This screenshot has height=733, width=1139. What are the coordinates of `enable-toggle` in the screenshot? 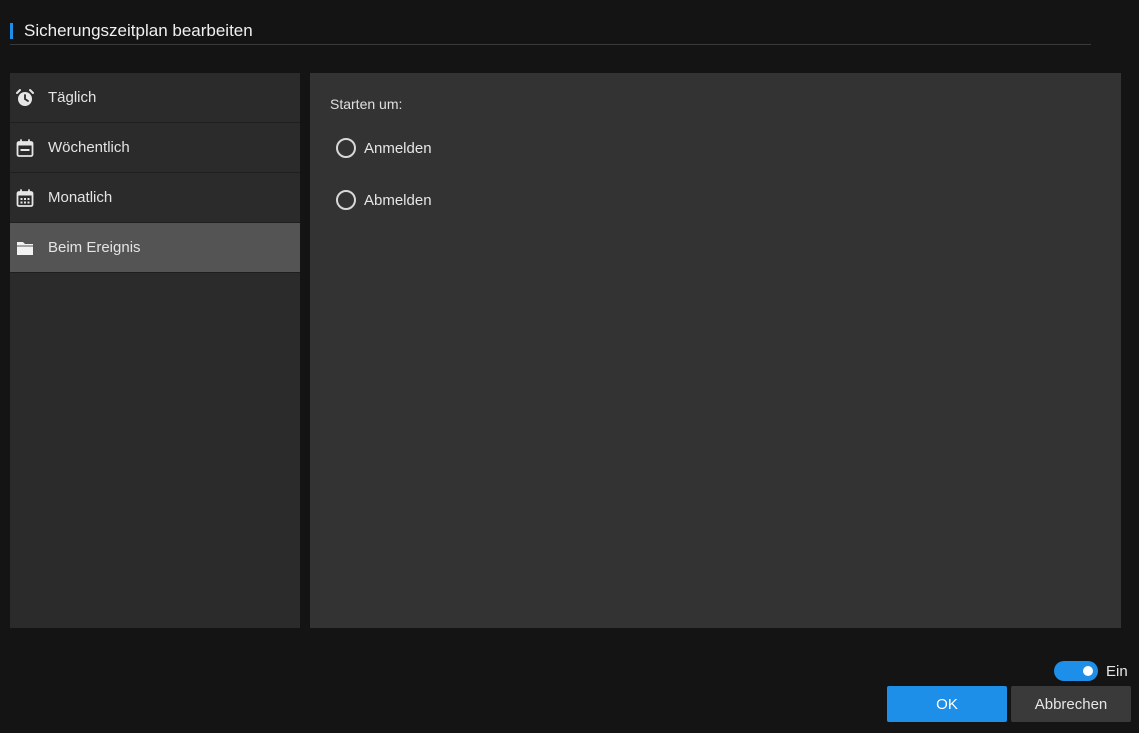 It's located at (1076, 671).